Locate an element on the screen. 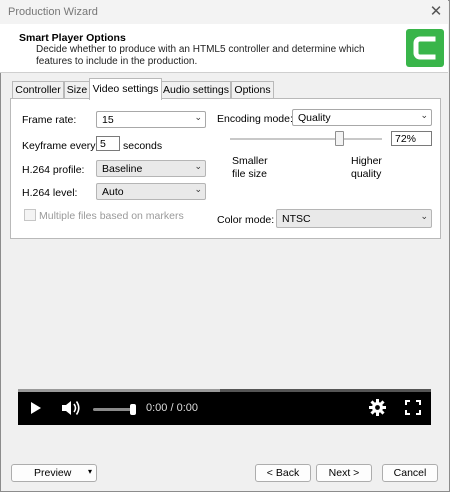  encoding-mode-select: Quality ⌄ is located at coordinates (362, 117).